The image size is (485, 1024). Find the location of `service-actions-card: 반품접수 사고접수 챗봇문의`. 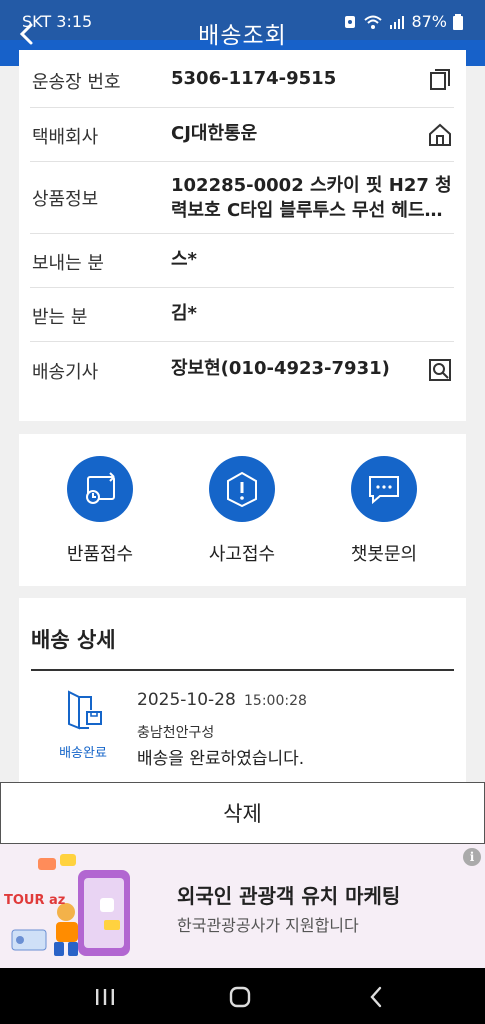

service-actions-card: 반품접수 사고접수 챗봇문의 is located at coordinates (242, 510).